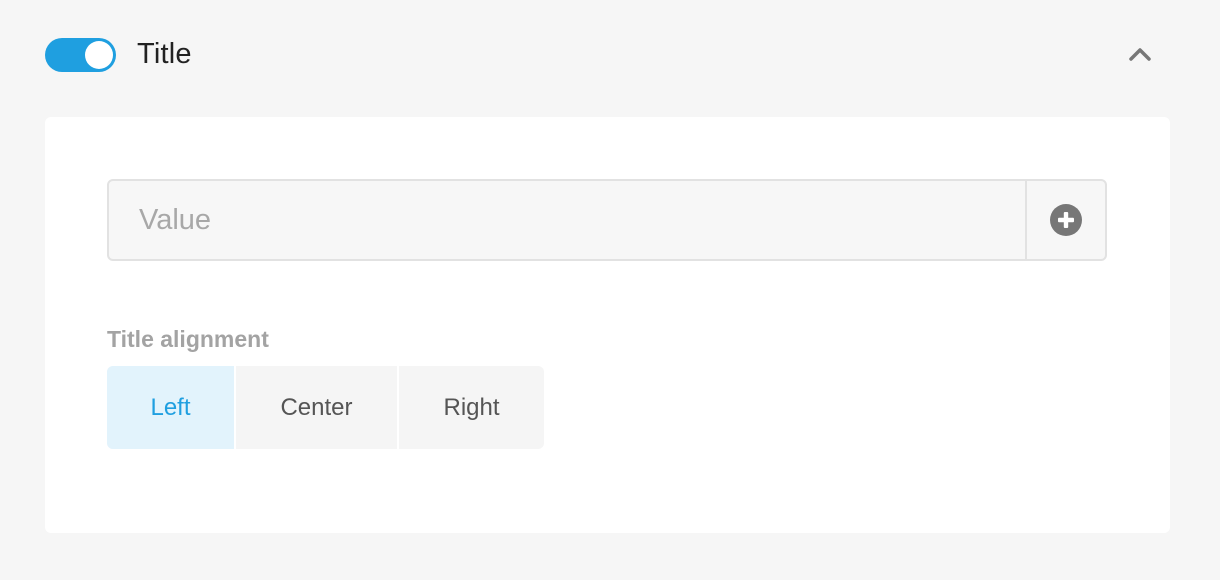 The height and width of the screenshot is (580, 1220). What do you see at coordinates (171, 407) in the screenshot?
I see `align-left-option: Left` at bounding box center [171, 407].